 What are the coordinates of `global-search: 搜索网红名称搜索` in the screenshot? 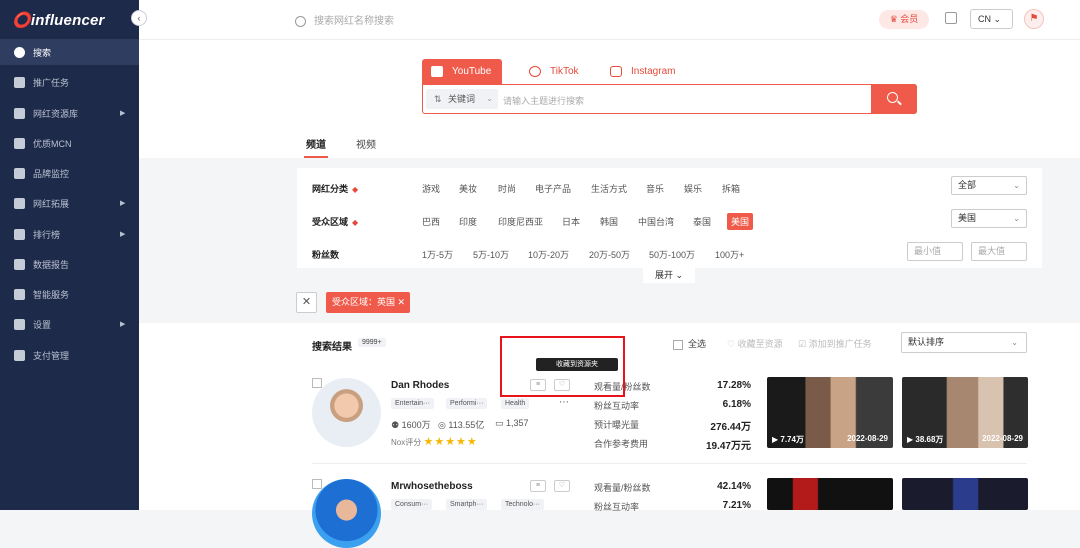 It's located at (344, 19).